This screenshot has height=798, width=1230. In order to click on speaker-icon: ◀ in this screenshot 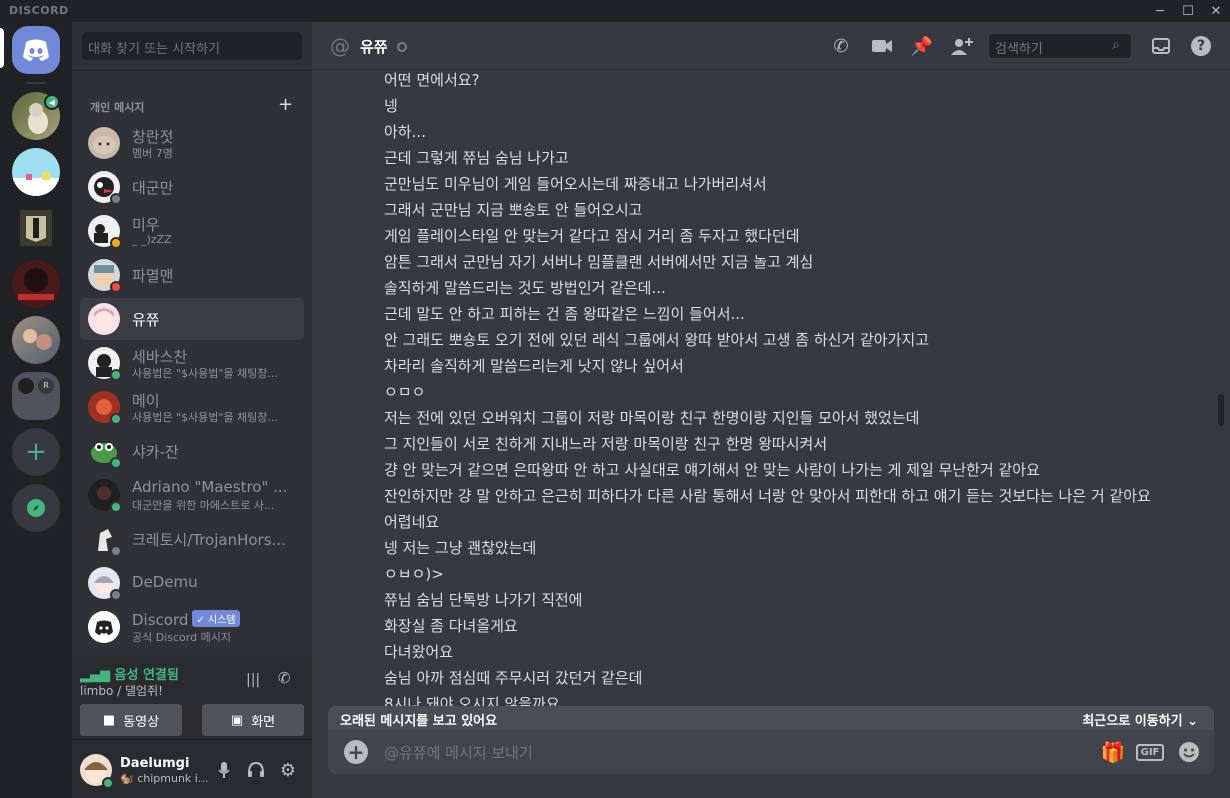, I will do `click(52, 102)`.